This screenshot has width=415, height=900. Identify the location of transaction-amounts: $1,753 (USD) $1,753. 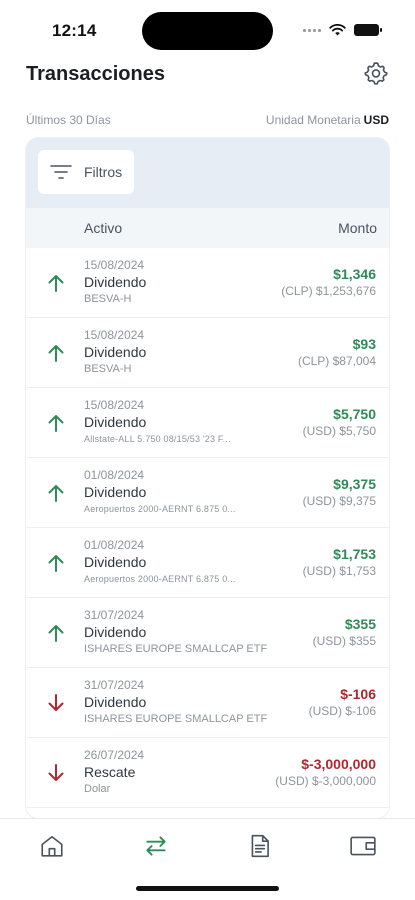
(339, 562).